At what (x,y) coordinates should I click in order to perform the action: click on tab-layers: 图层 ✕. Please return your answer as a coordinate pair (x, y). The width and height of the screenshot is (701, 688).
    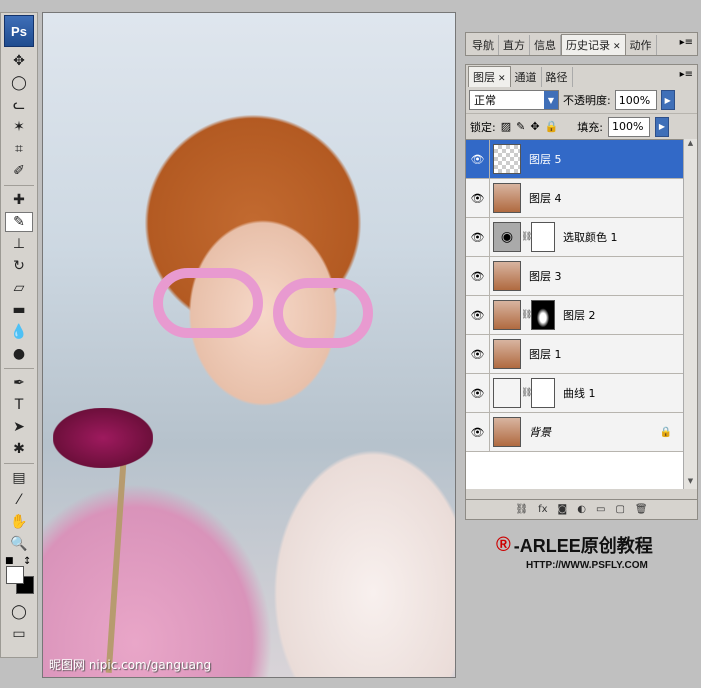
    Looking at the image, I should click on (489, 76).